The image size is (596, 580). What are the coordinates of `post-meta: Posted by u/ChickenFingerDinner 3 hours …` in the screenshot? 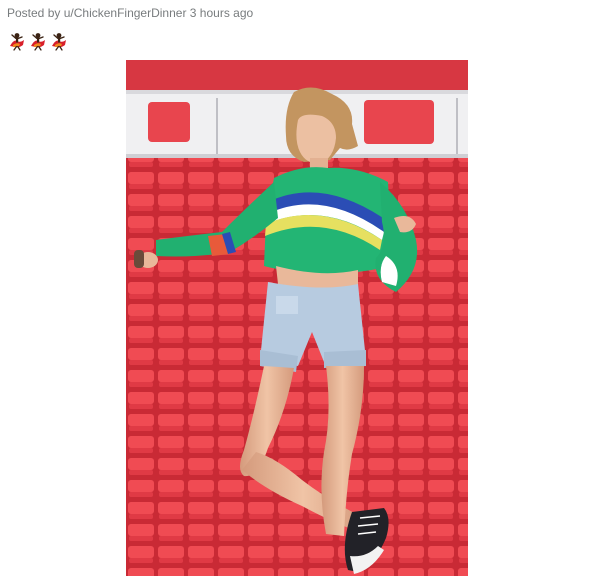 It's located at (130, 13).